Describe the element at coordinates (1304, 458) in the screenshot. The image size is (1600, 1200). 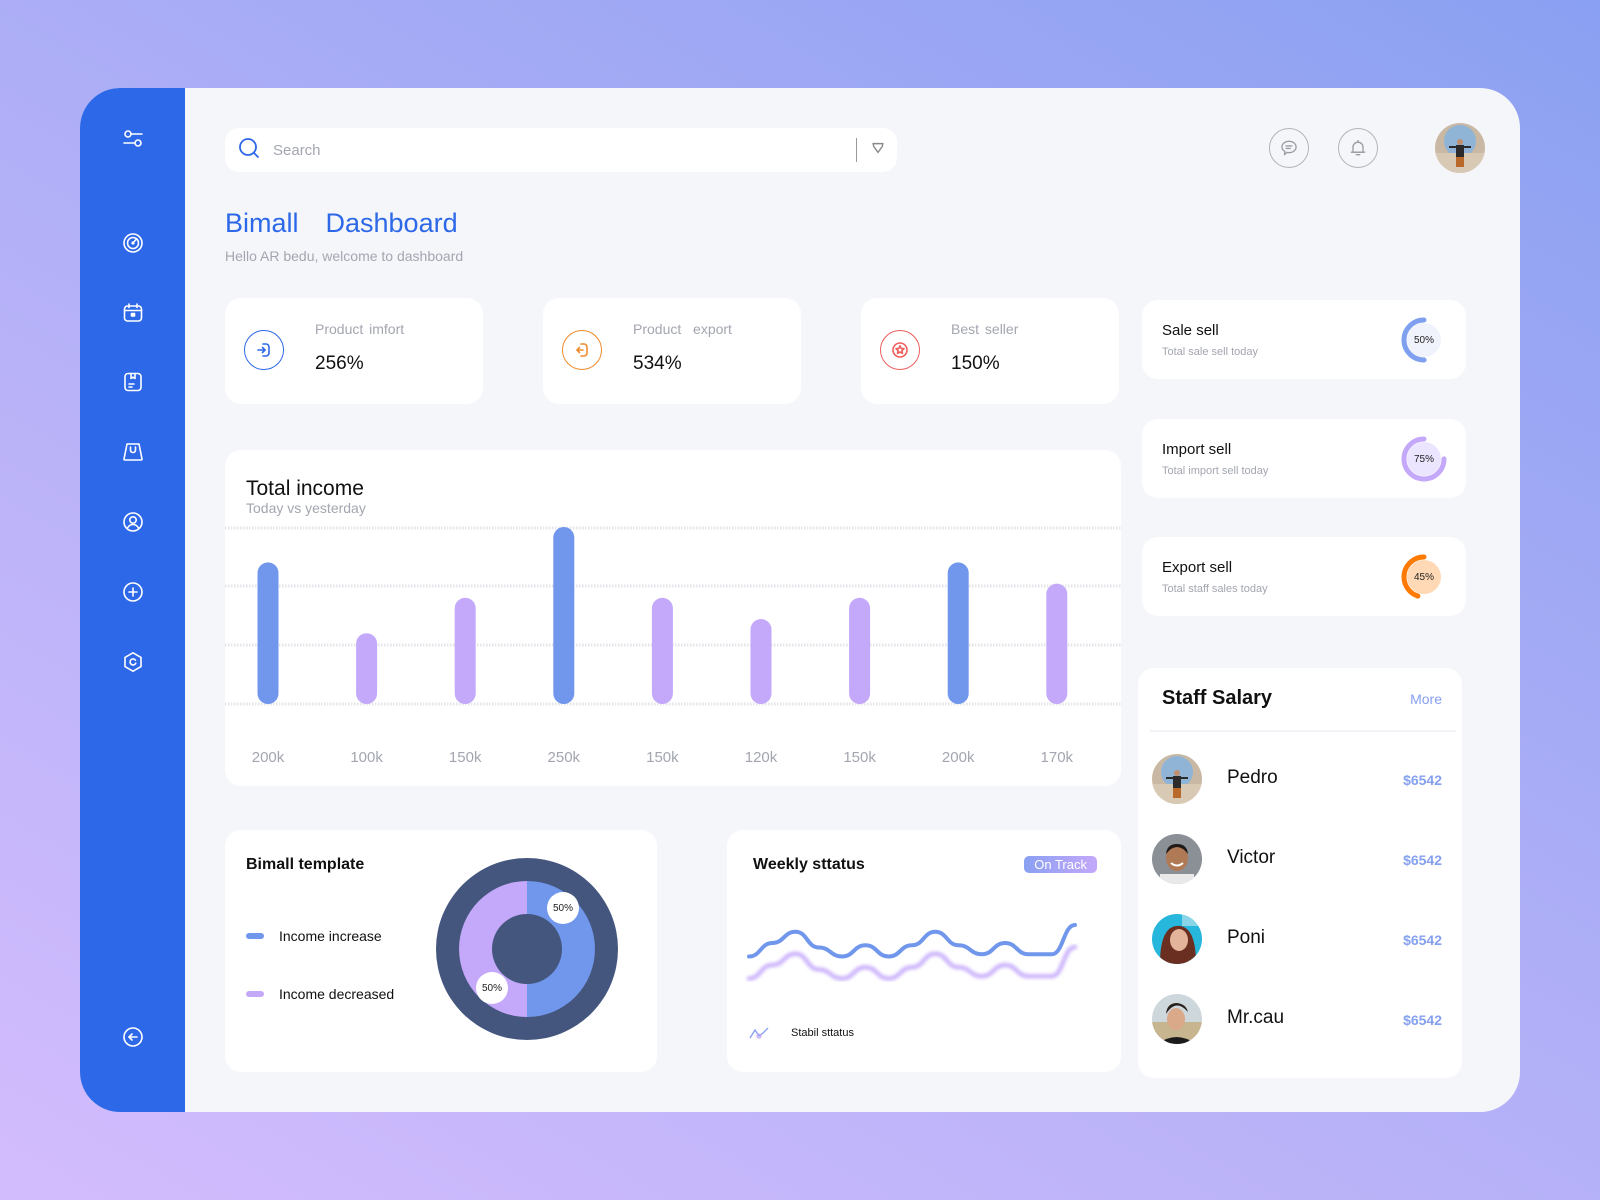
I see `mini-card-import-sell: Import sell Total import sell today 75%` at that location.